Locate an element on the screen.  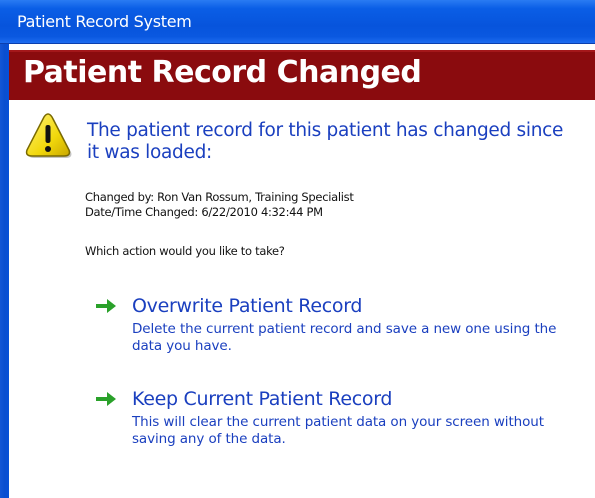
banner-title: Patient Record Changed is located at coordinates (222, 72).